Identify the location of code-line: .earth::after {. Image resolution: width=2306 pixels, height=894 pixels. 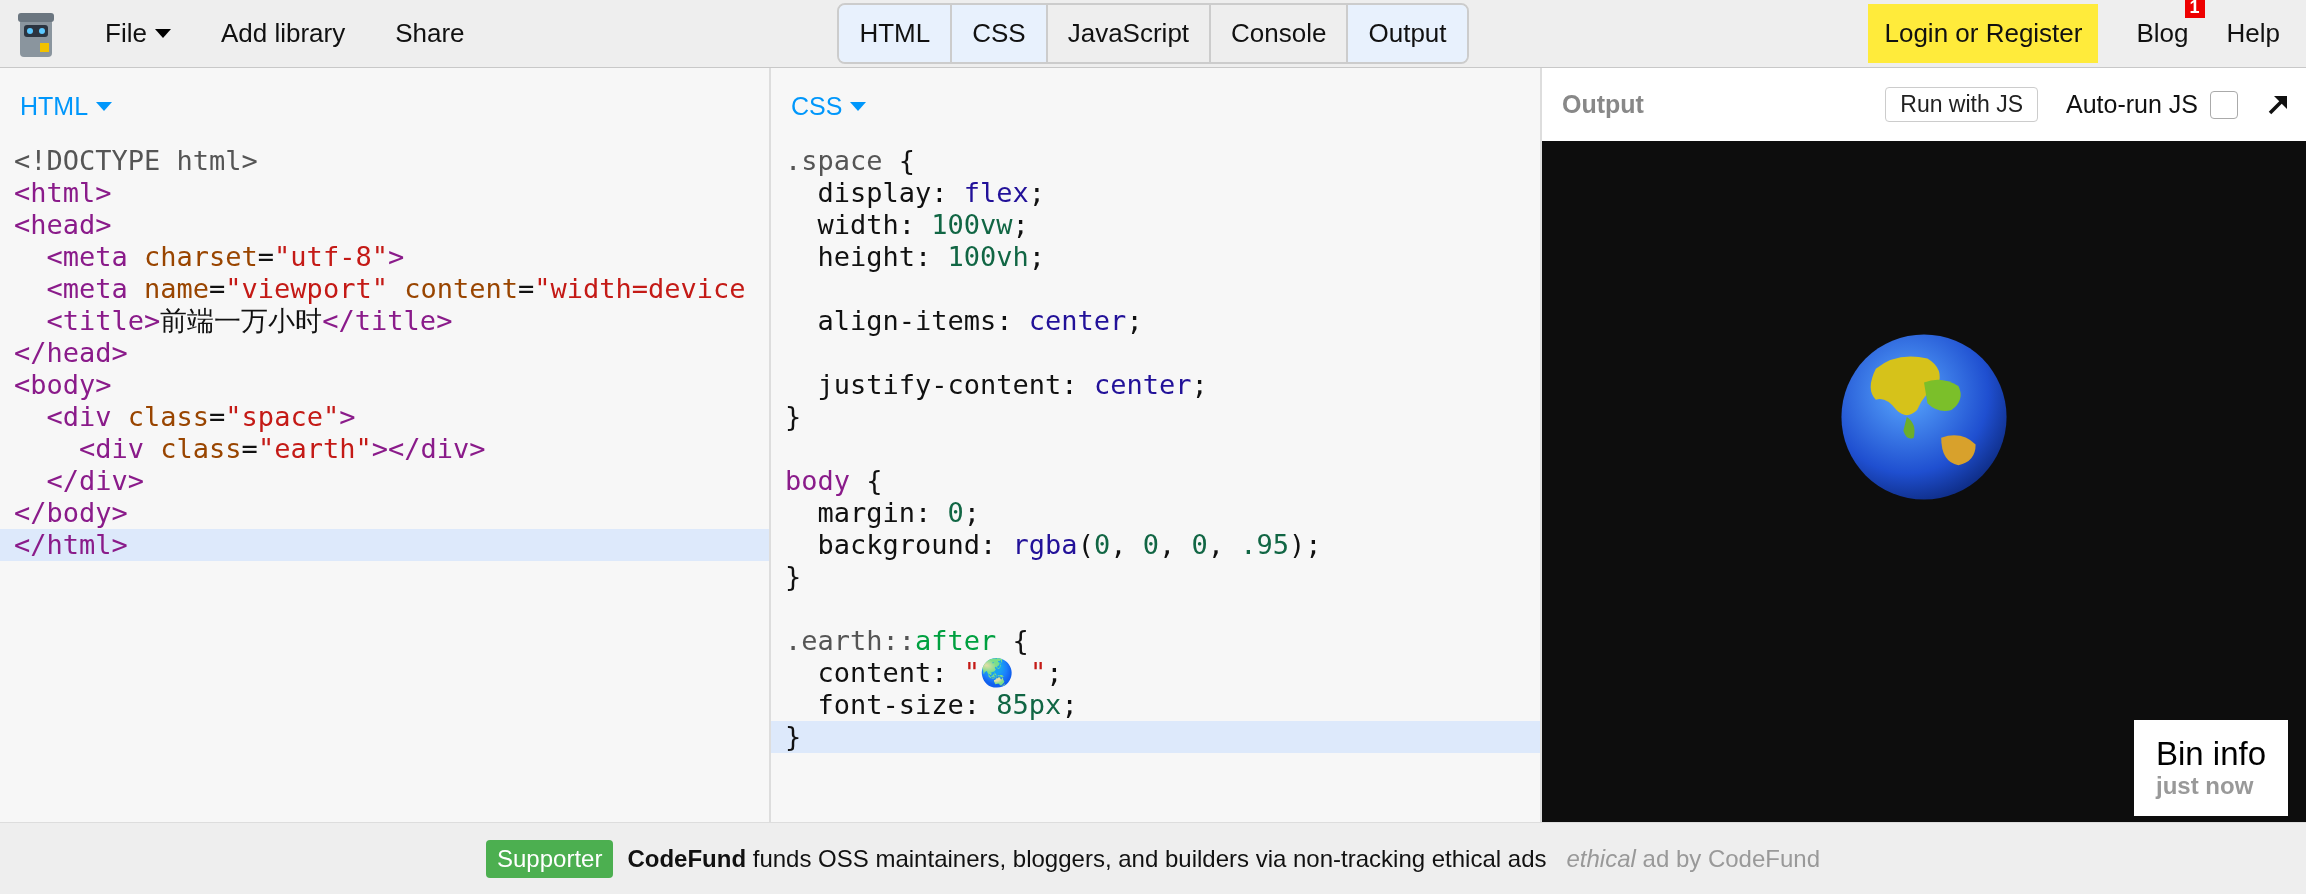
(907, 641).